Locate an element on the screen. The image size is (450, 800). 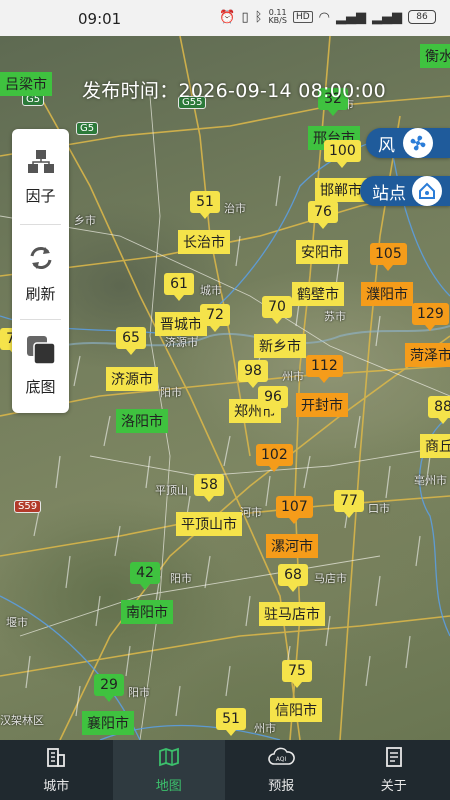
signal-icon-2: ▂▄▆ is located at coordinates (387, 17).